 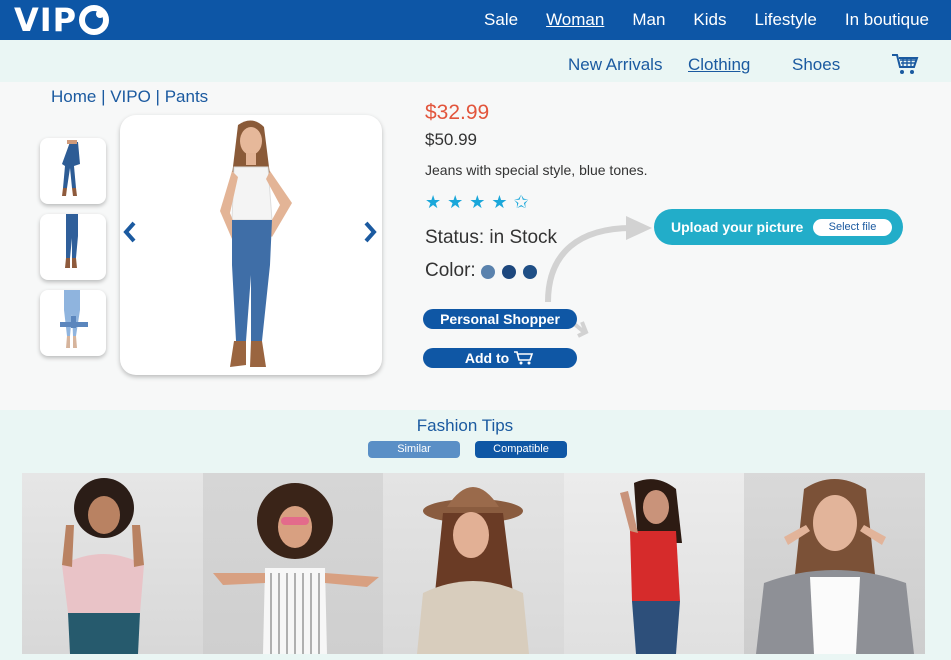 What do you see at coordinates (491, 237) in the screenshot?
I see `stock-status: Status: in Stock` at bounding box center [491, 237].